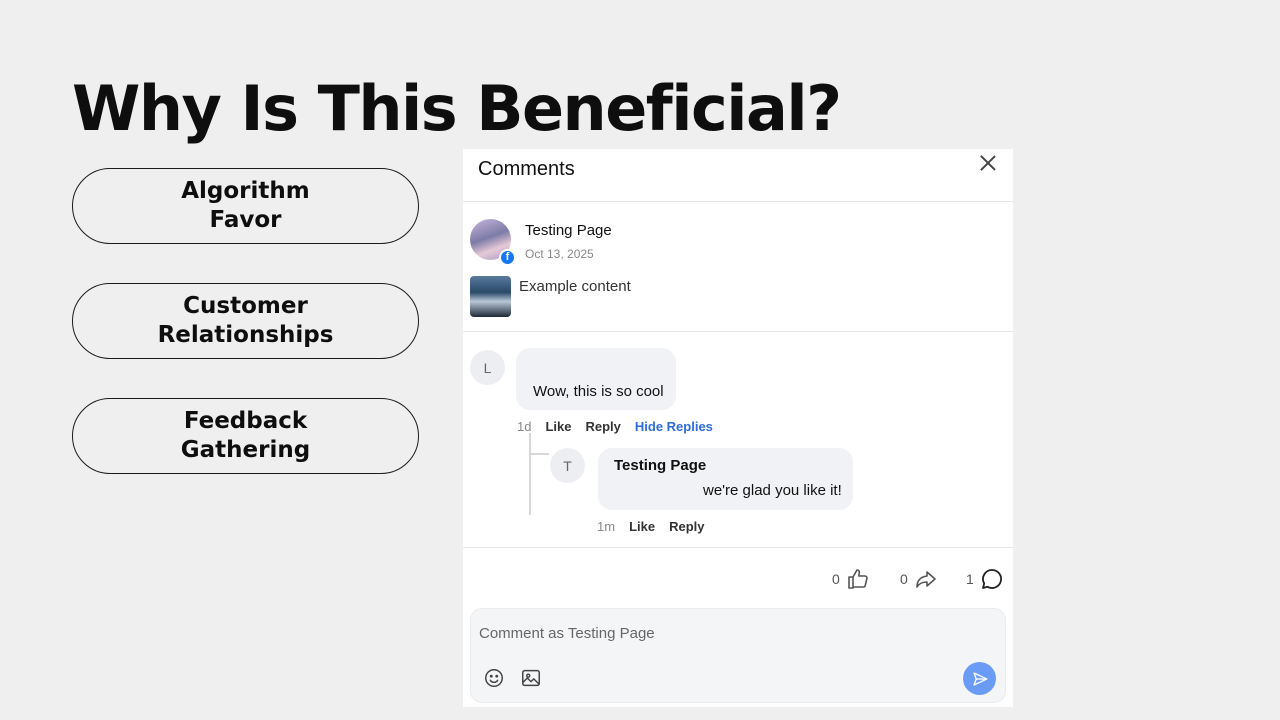  I want to click on benefit-pill-feedback-gathering: Feedback Gathering, so click(245, 436).